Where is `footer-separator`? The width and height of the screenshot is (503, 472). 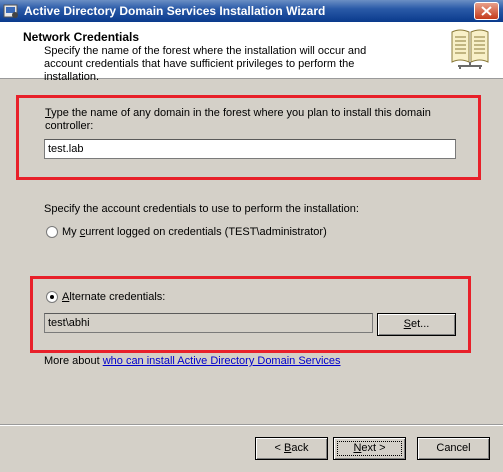
footer-separator is located at coordinates (251, 425).